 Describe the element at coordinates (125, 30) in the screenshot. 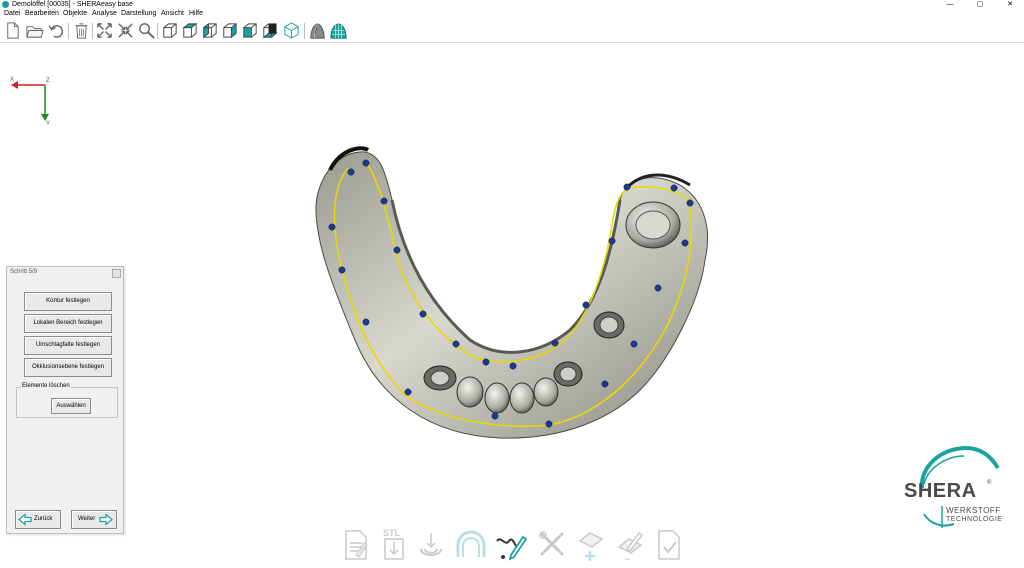

I see `collapse-arrows-icon` at that location.